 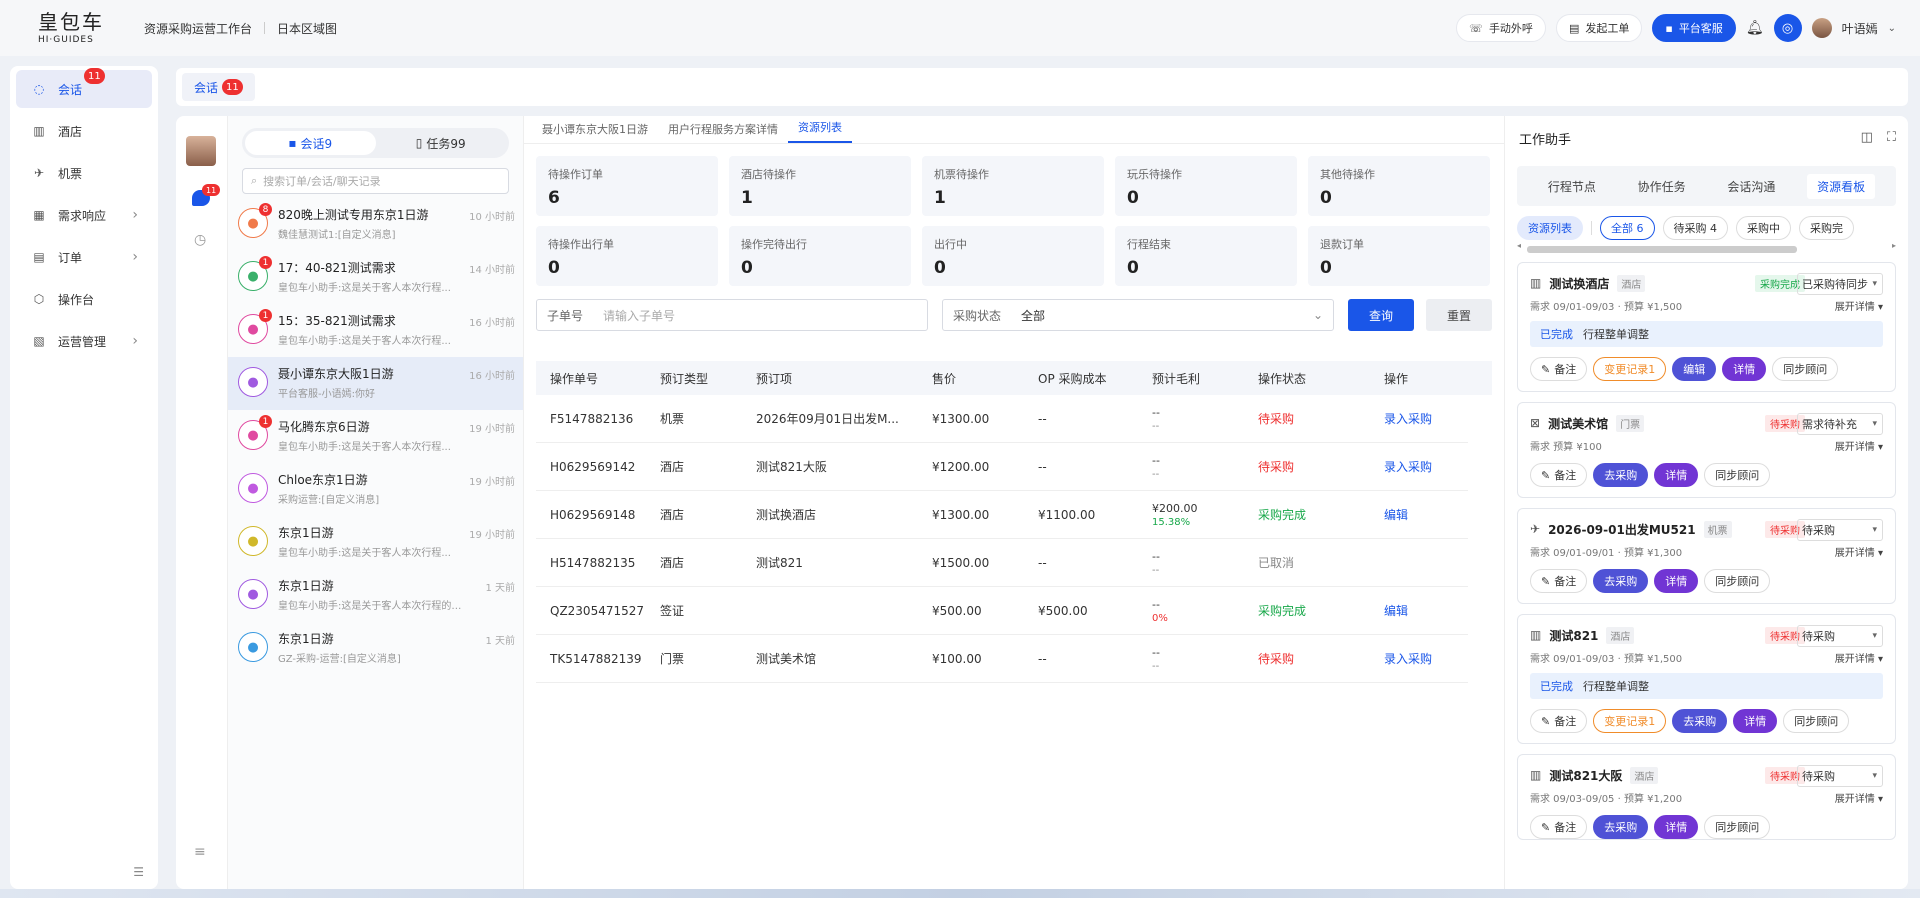 What do you see at coordinates (201, 151) in the screenshot?
I see `agent-avatar` at bounding box center [201, 151].